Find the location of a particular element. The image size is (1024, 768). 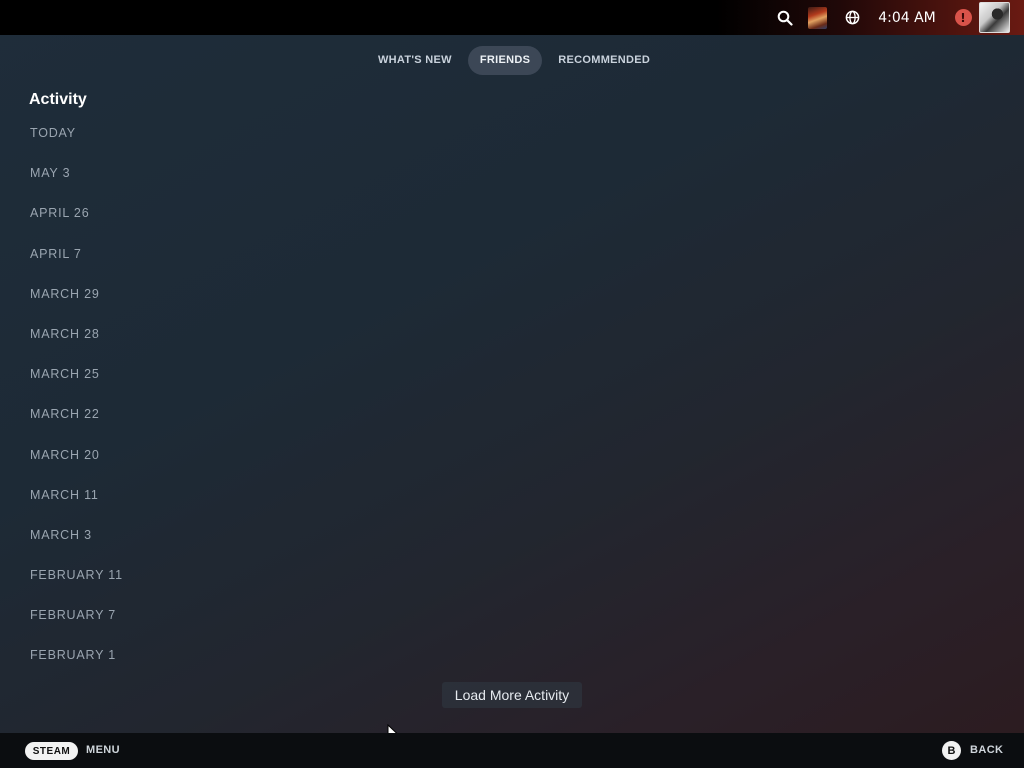

activity-date: APRIL 7 is located at coordinates (56, 253).